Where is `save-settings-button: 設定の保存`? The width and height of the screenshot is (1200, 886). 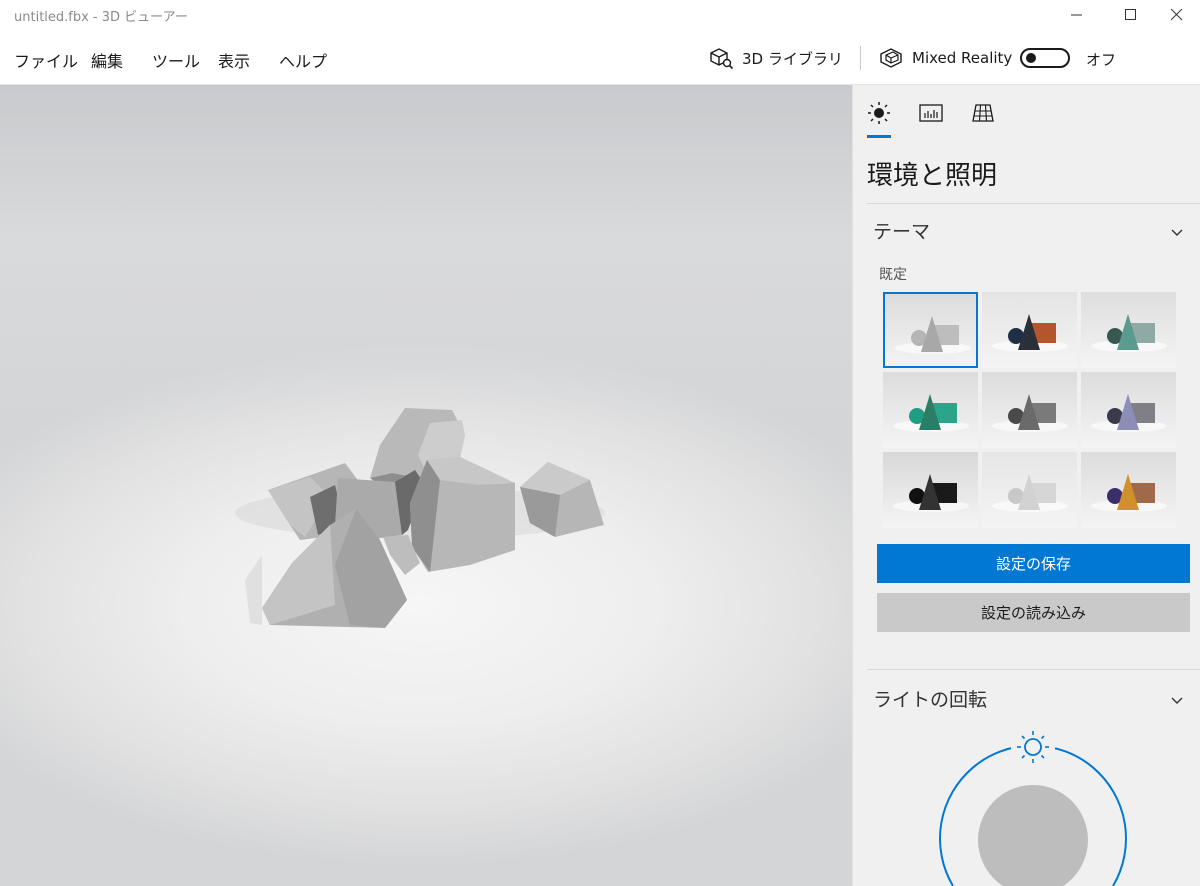 save-settings-button: 設定の保存 is located at coordinates (1033, 563).